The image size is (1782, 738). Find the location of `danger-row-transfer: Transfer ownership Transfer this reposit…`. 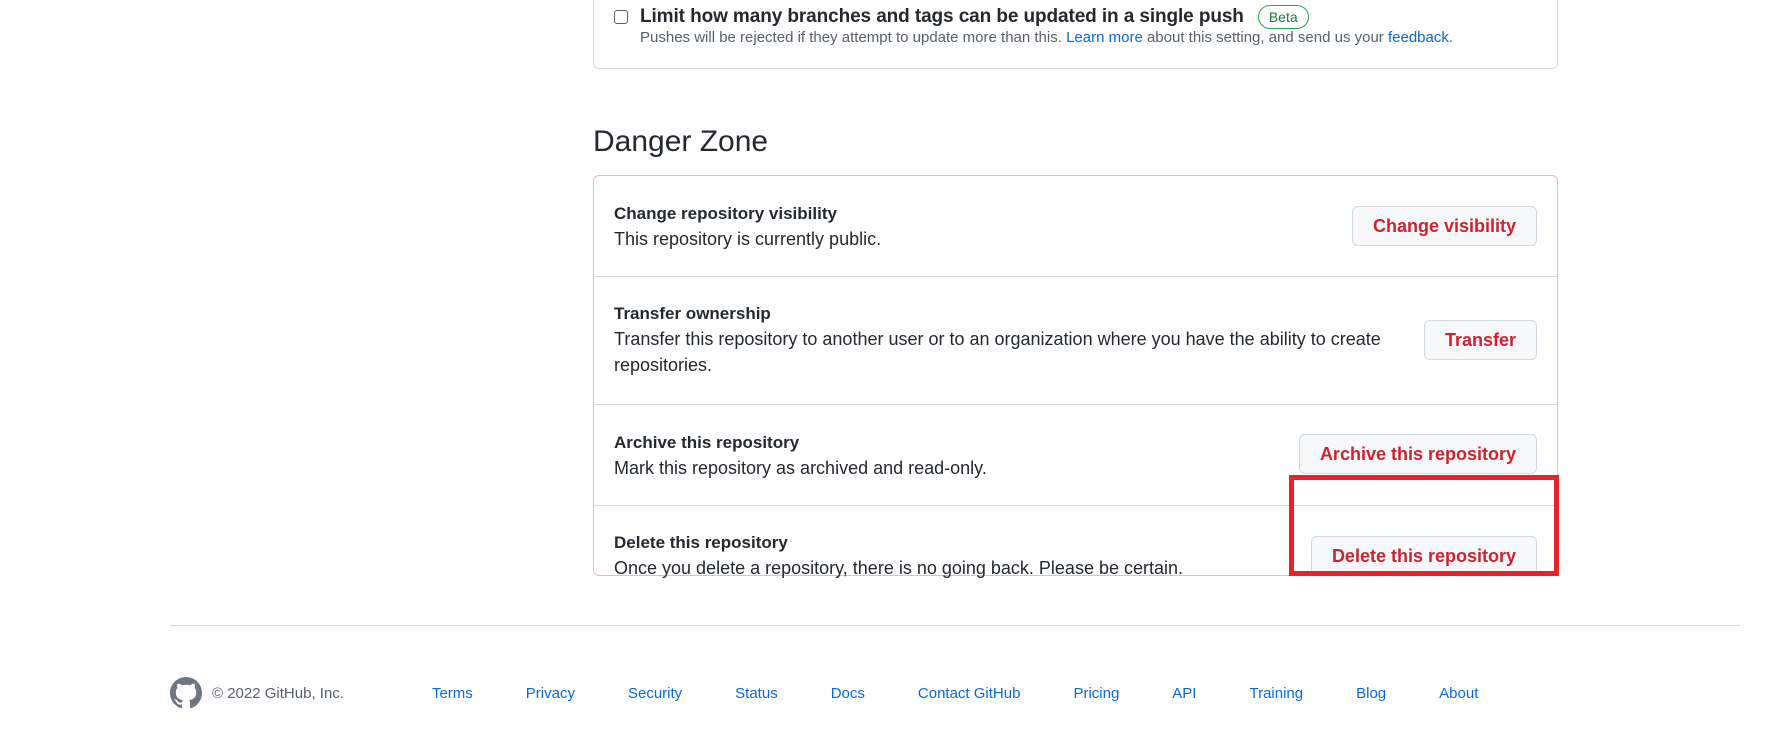

danger-row-transfer: Transfer ownership Transfer this reposit… is located at coordinates (1075, 341).